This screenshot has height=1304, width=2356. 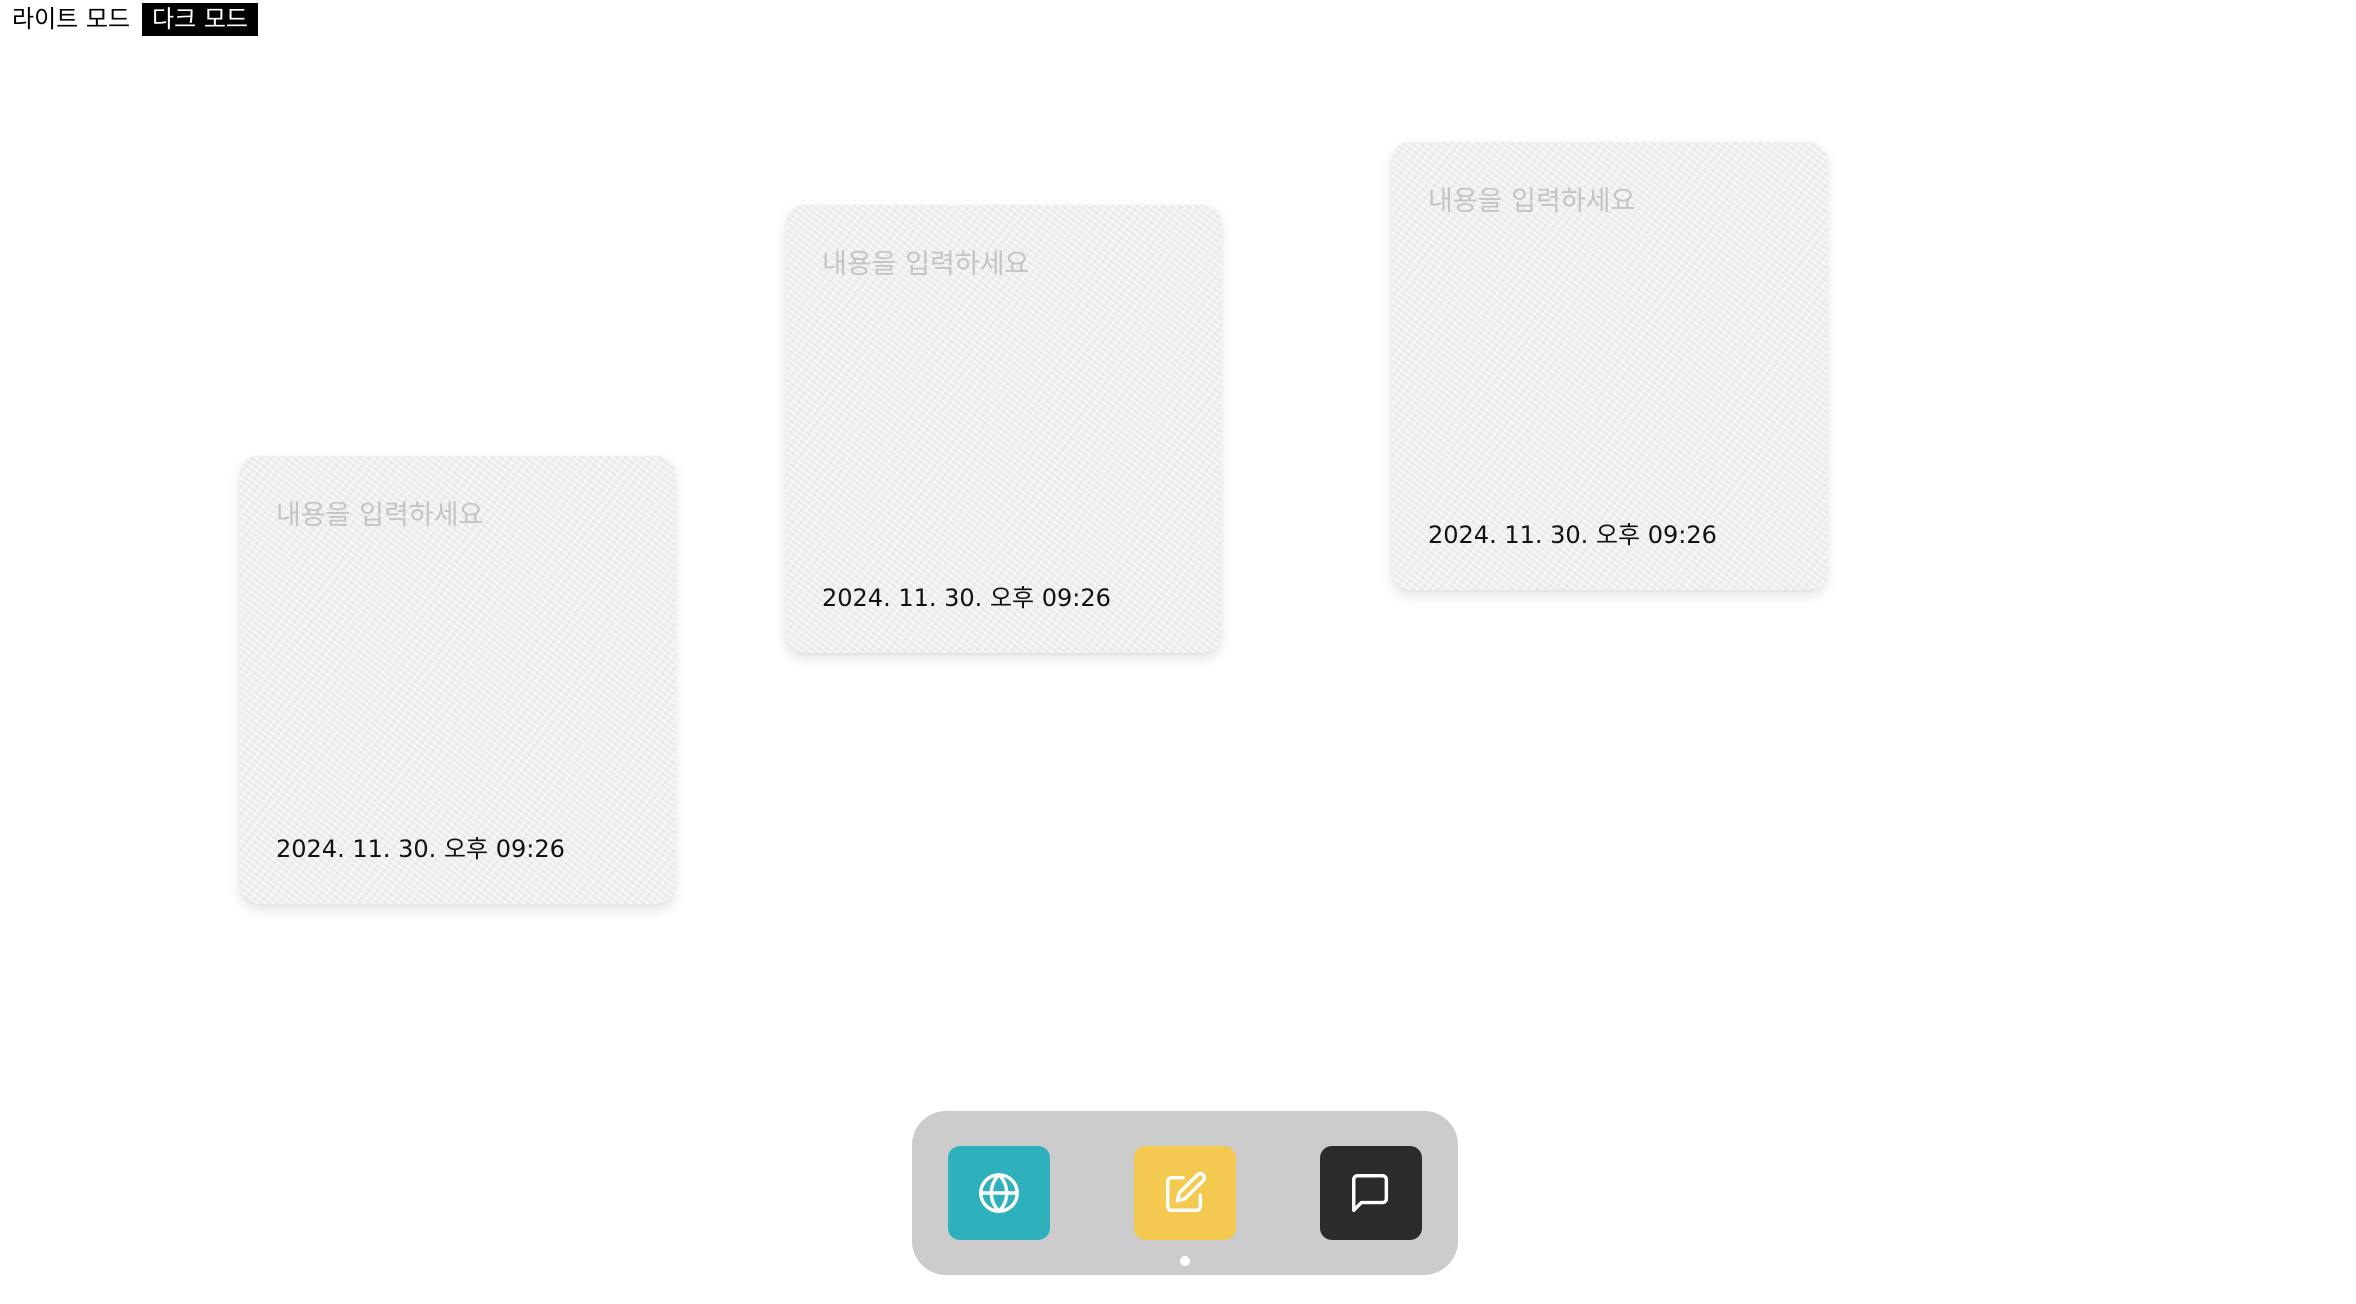 I want to click on message-icon, so click(x=1370, y=1193).